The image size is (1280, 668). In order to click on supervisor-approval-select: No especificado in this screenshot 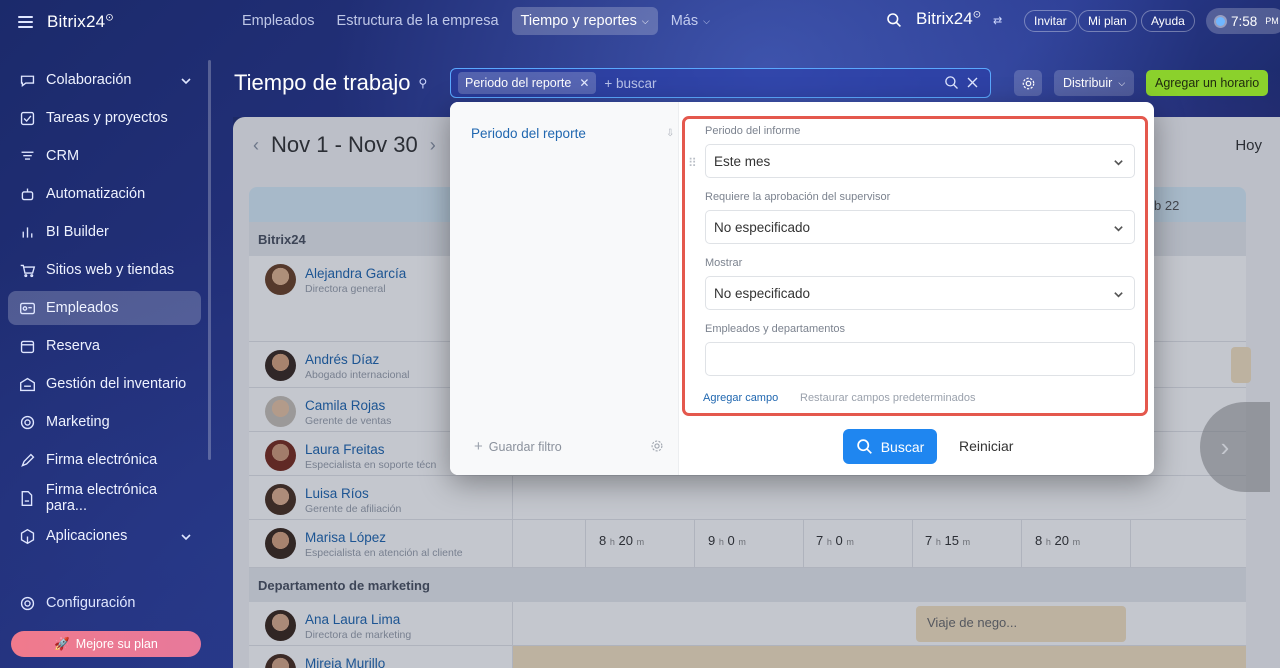, I will do `click(920, 227)`.